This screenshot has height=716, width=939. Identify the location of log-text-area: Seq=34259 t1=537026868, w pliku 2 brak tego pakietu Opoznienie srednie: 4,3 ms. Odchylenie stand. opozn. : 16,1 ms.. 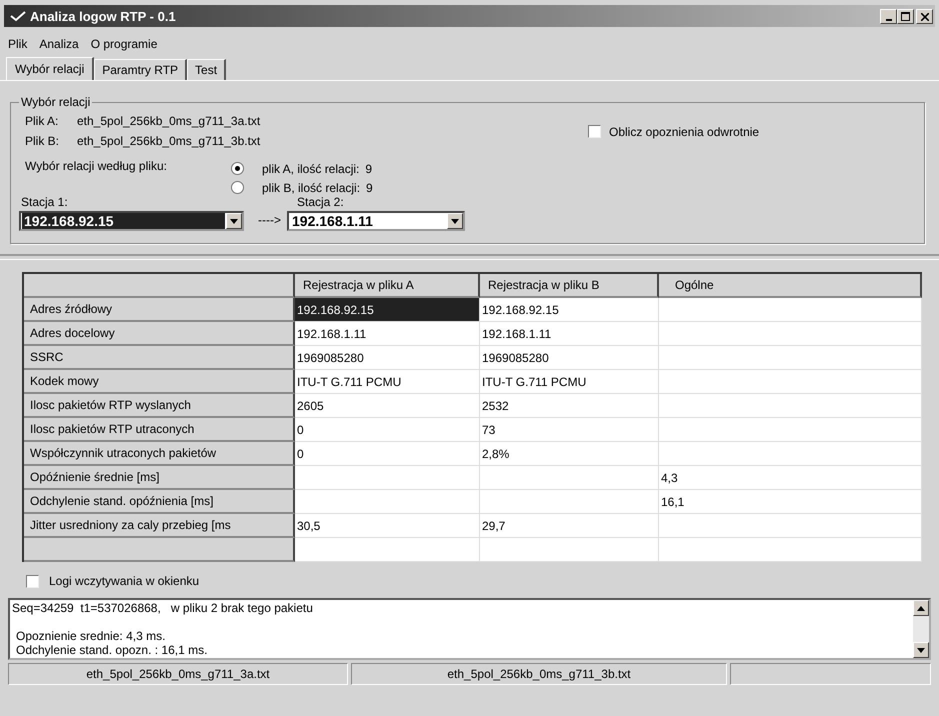
(469, 629).